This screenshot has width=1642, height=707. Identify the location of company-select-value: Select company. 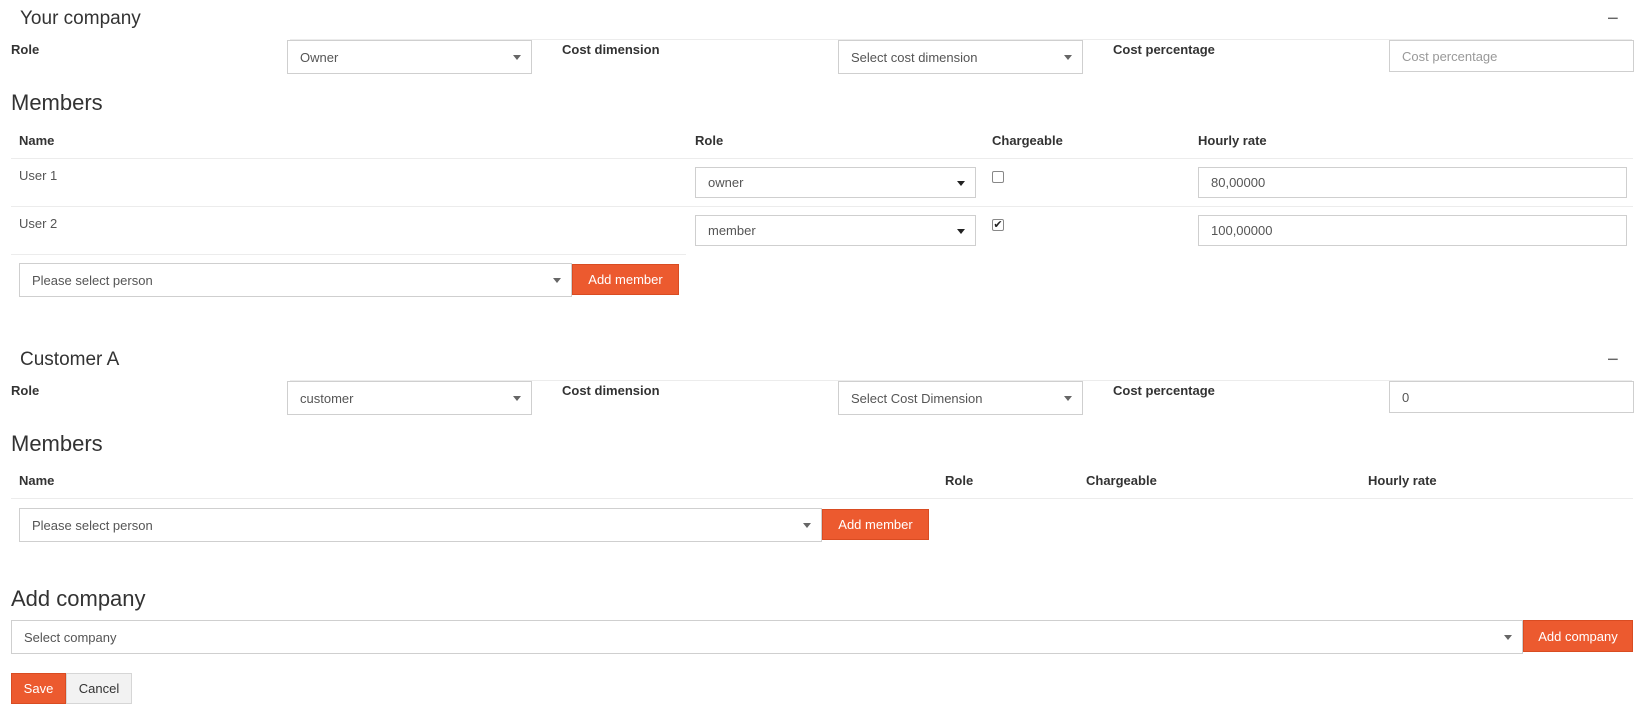
(70, 637).